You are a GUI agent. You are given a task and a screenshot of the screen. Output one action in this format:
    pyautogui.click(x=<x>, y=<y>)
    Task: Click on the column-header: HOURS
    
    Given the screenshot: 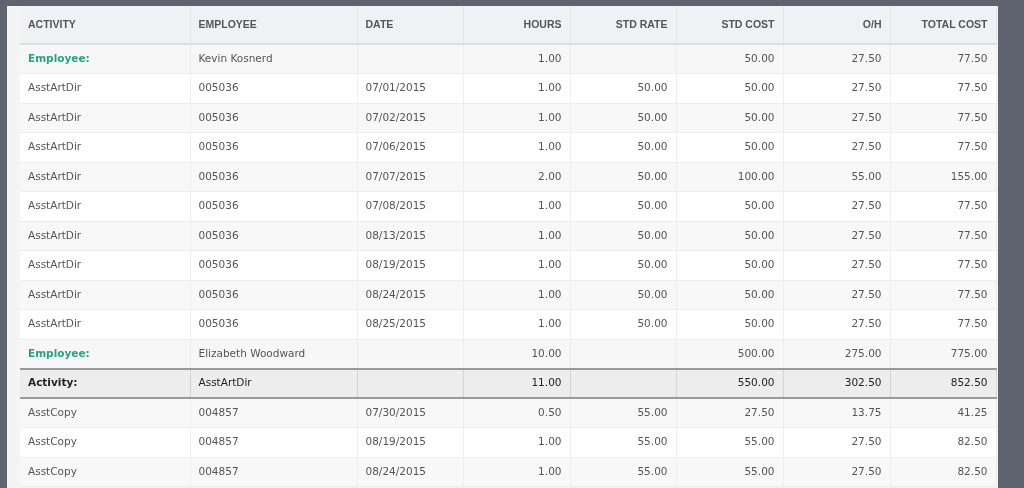 What is the action you would take?
    pyautogui.click(x=516, y=25)
    